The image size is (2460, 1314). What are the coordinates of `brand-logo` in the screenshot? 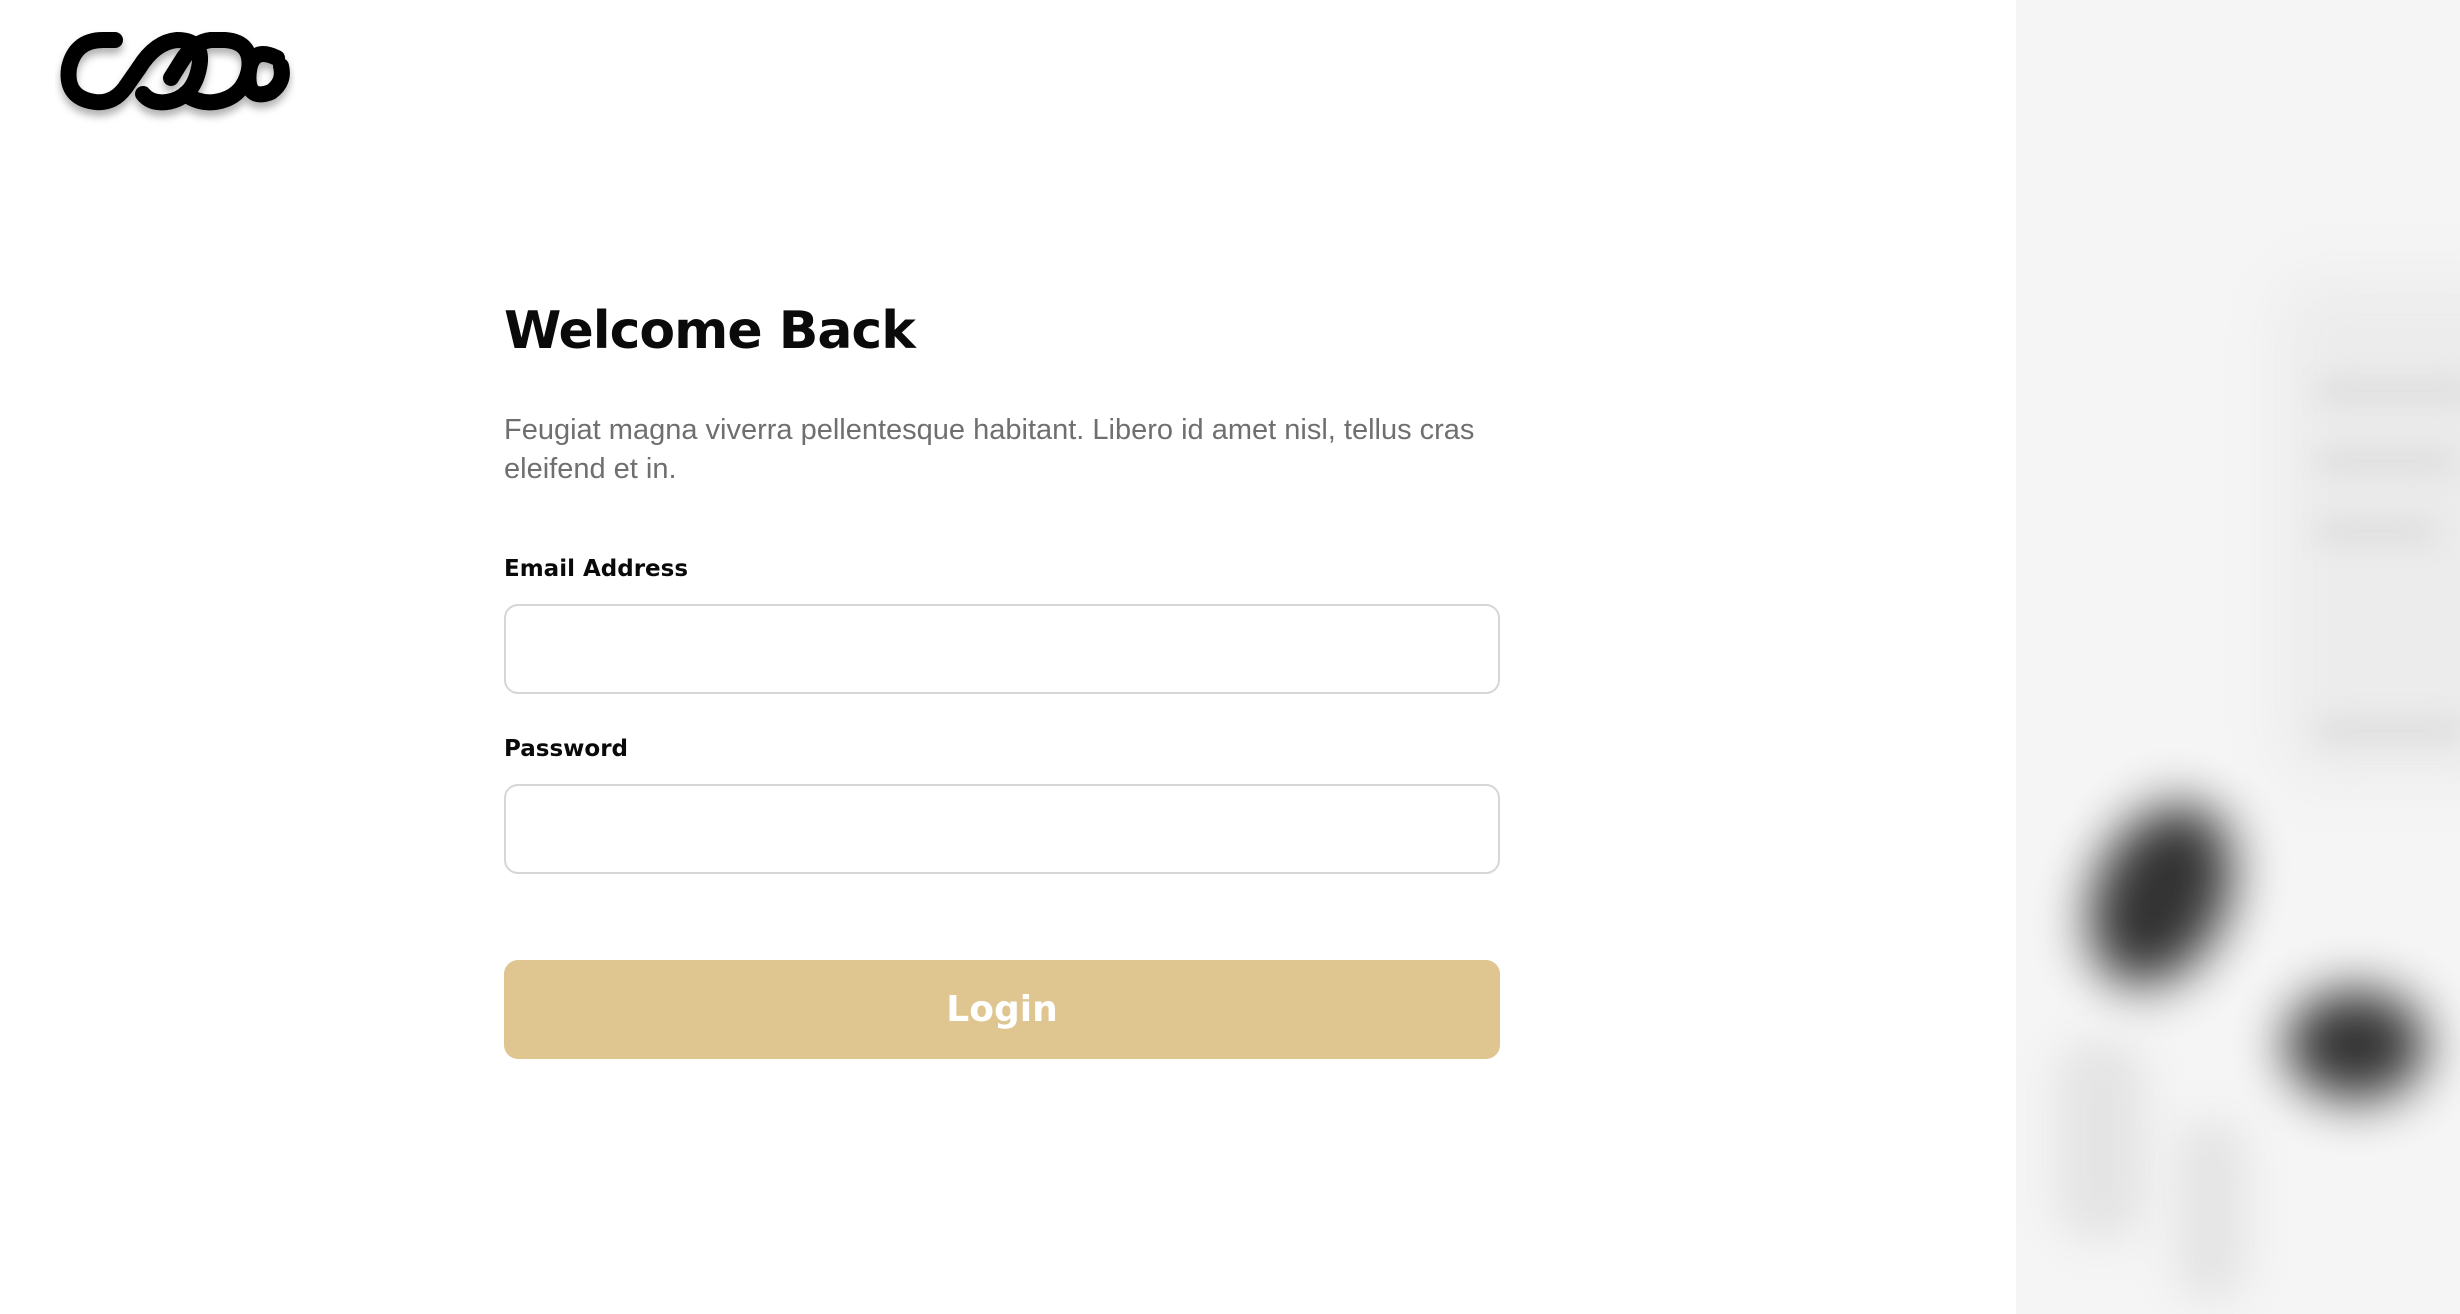 It's located at (175, 74).